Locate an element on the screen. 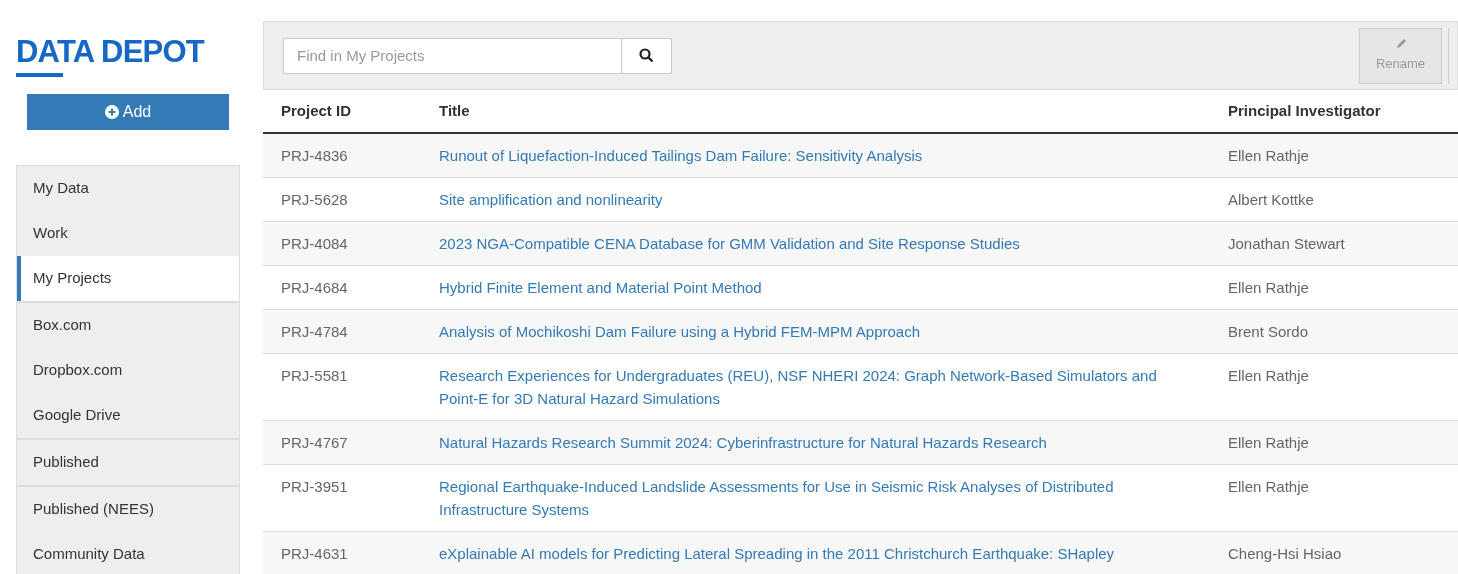 The width and height of the screenshot is (1458, 574). search-field: Find in My Projects is located at coordinates (452, 55).